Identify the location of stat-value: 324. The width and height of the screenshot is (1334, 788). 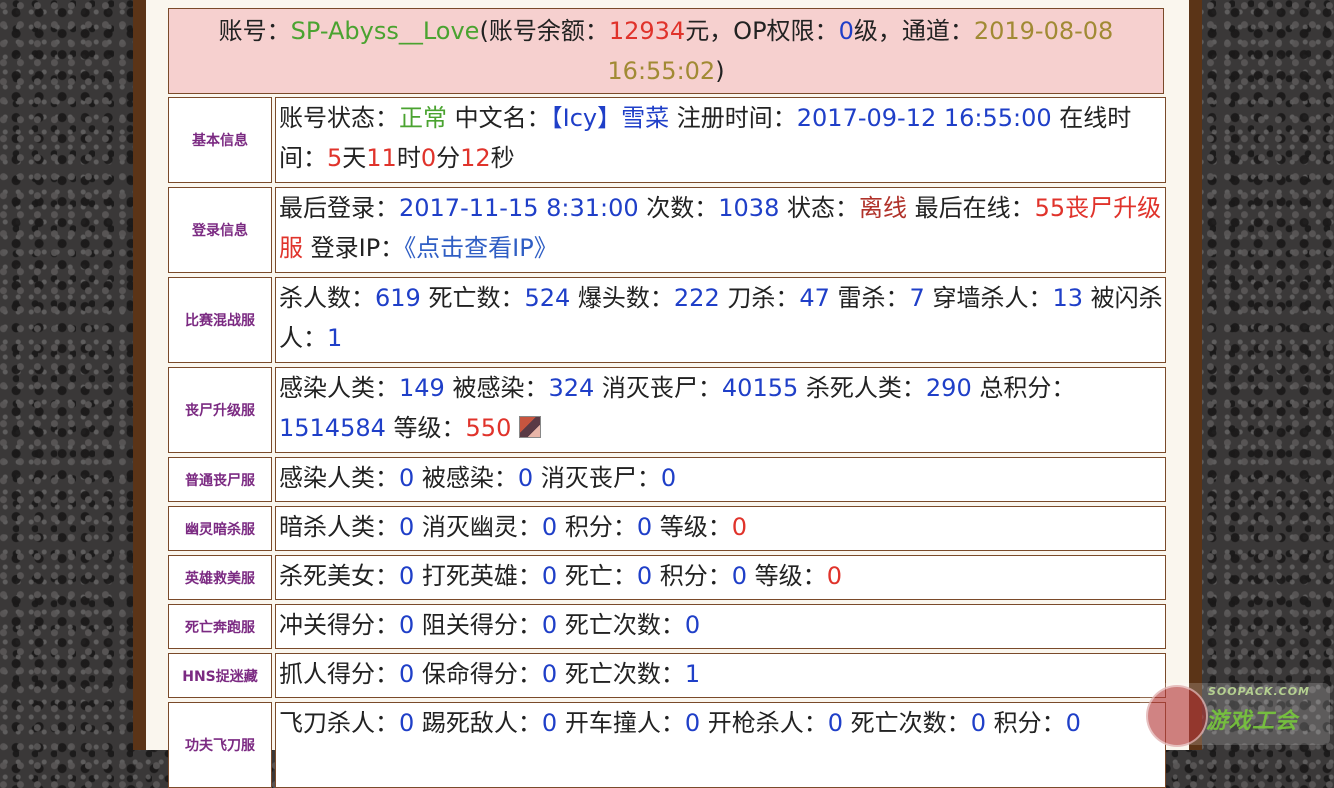
(571, 388).